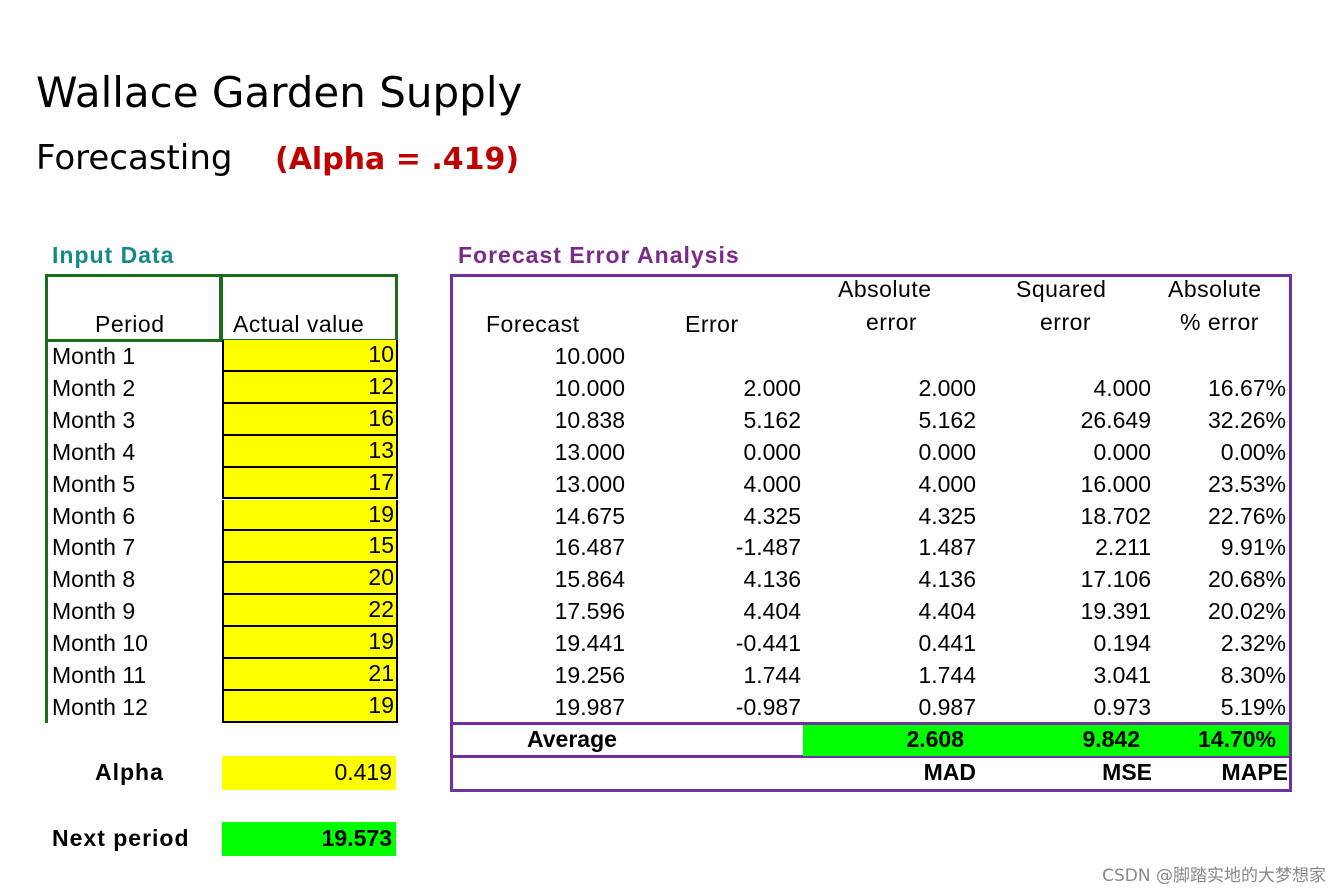  Describe the element at coordinates (712, 324) in the screenshot. I see `error-column-header: Error` at that location.